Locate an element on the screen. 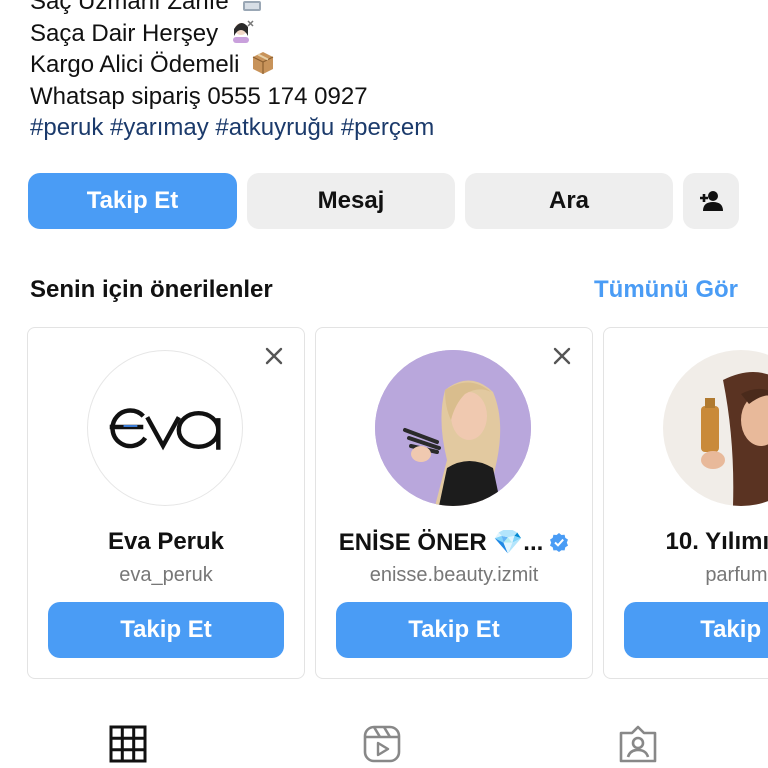 The image size is (768, 768). suggestion-handle: enisse.beauty.izmit is located at coordinates (454, 575).